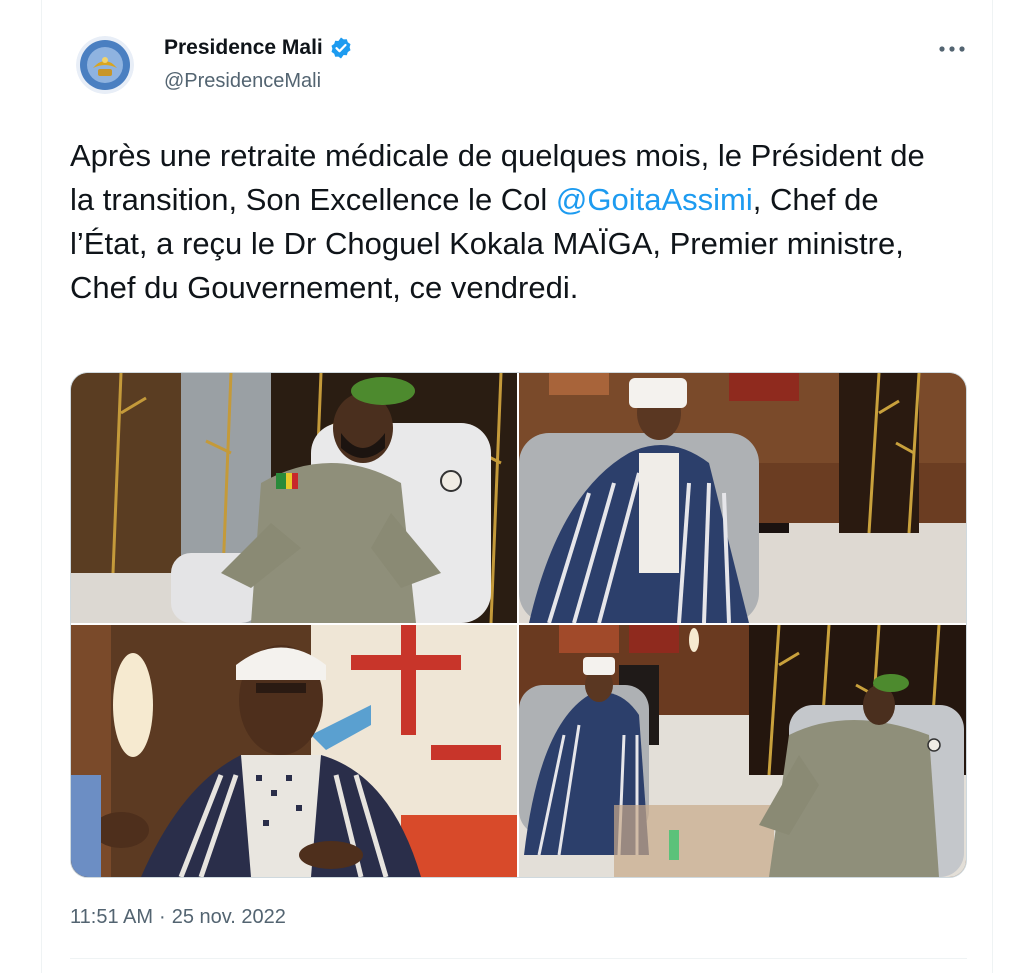  I want to click on presidency-seal-icon, so click(105, 65).